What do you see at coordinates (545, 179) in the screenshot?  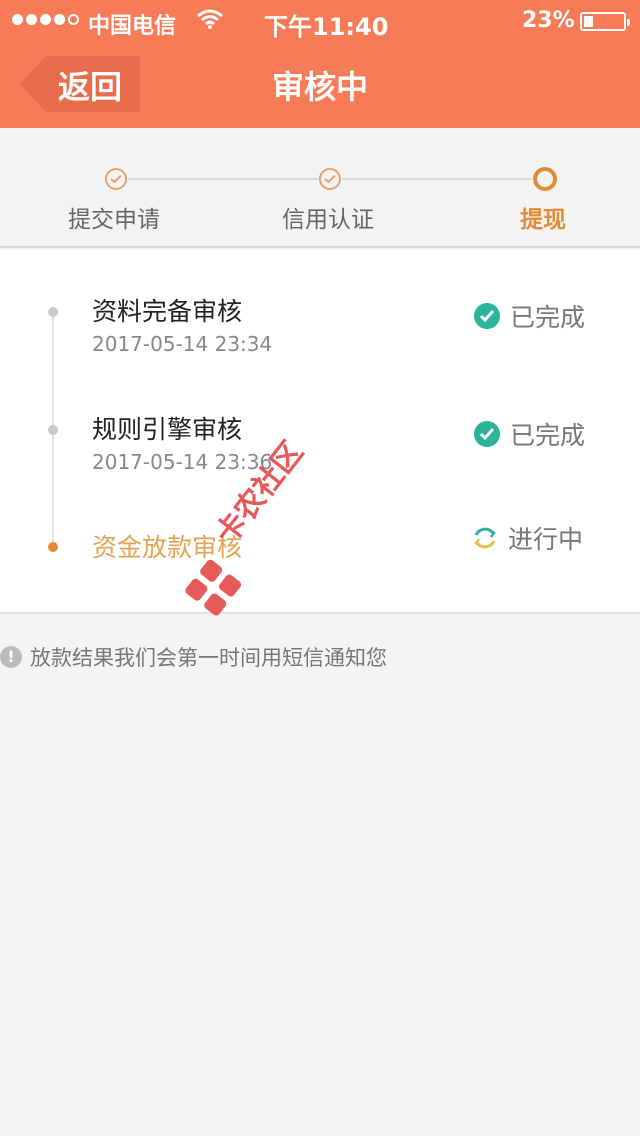 I see `step-current-circle-icon` at bounding box center [545, 179].